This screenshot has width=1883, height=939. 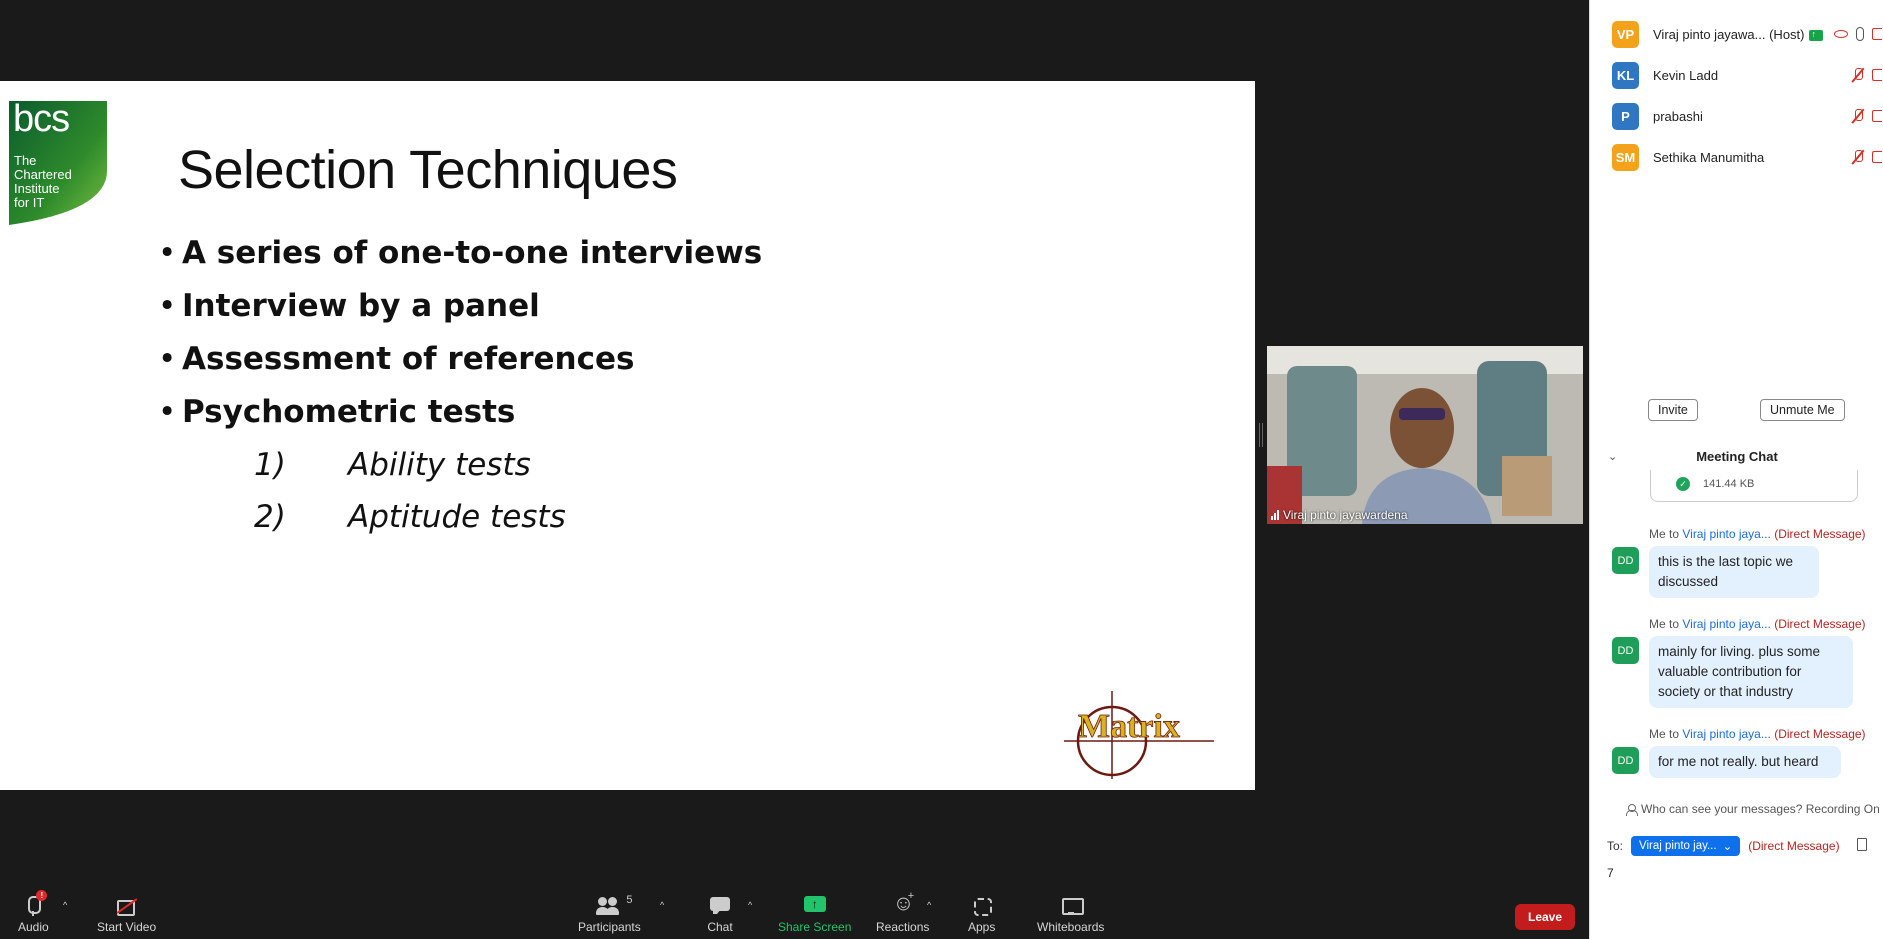 I want to click on whiteboards-button: Whiteboards, so click(x=1070, y=916).